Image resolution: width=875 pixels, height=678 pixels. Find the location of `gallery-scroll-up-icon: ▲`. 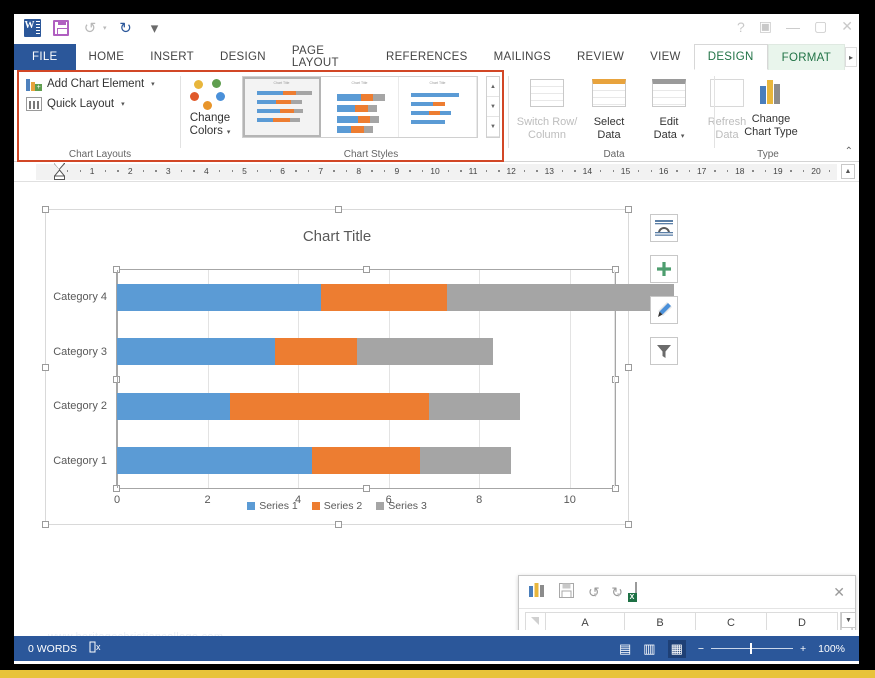

gallery-scroll-up-icon: ▲ is located at coordinates (493, 87).